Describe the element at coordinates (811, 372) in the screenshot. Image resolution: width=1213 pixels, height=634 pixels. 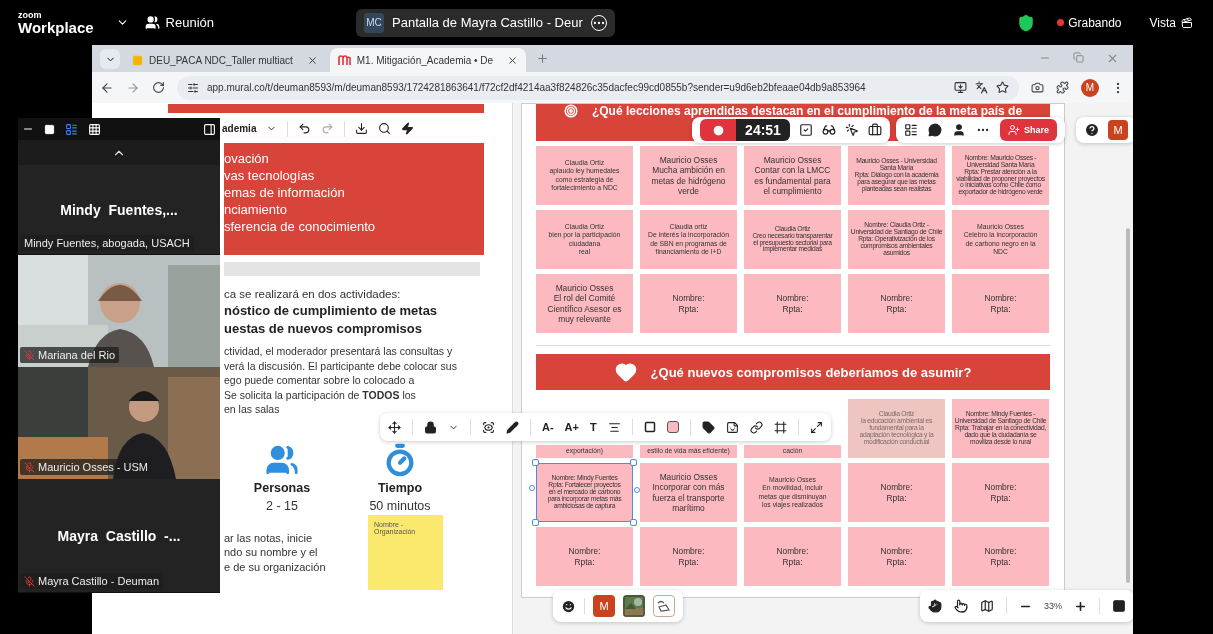
I see `section-title: ¿Qué nuevos compromisos deberíamos de asumir?` at that location.